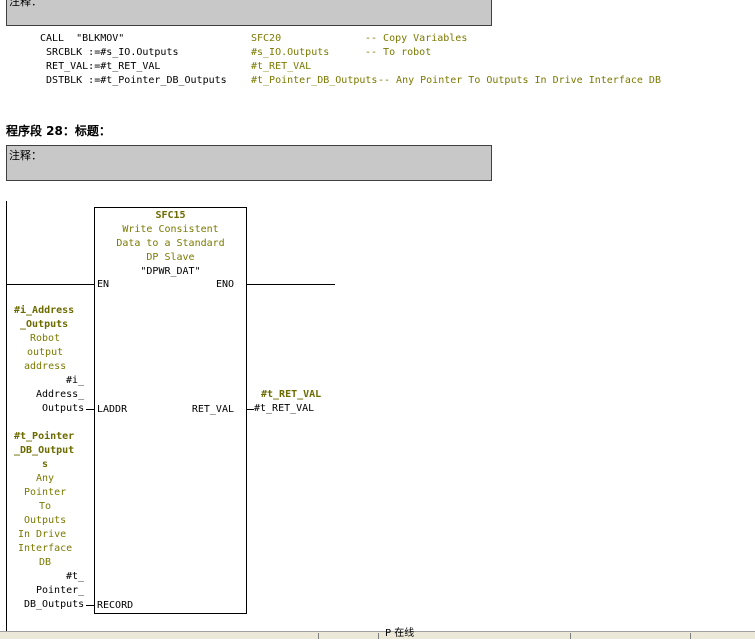 Image resolution: width=755 pixels, height=641 pixels. What do you see at coordinates (60, 395) in the screenshot?
I see `param-operand-line: Address_` at bounding box center [60, 395].